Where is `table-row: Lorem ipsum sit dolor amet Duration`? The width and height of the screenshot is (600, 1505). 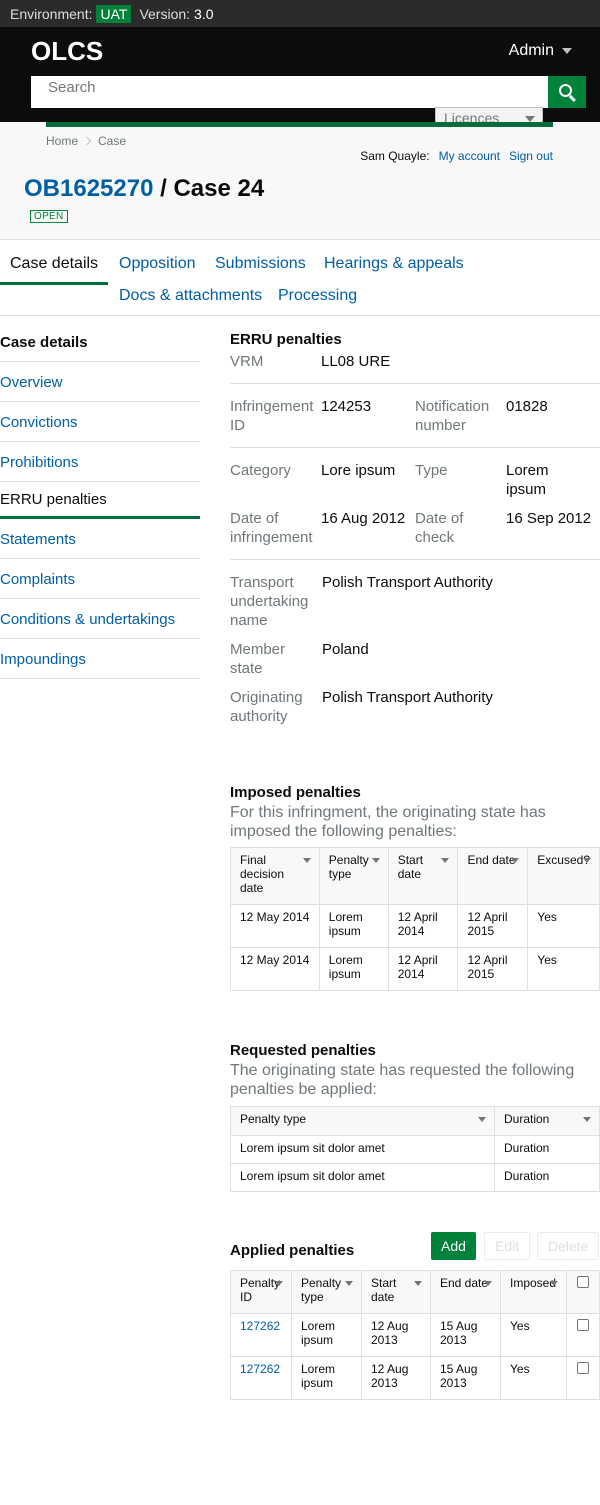 table-row: Lorem ipsum sit dolor amet Duration is located at coordinates (415, 1177).